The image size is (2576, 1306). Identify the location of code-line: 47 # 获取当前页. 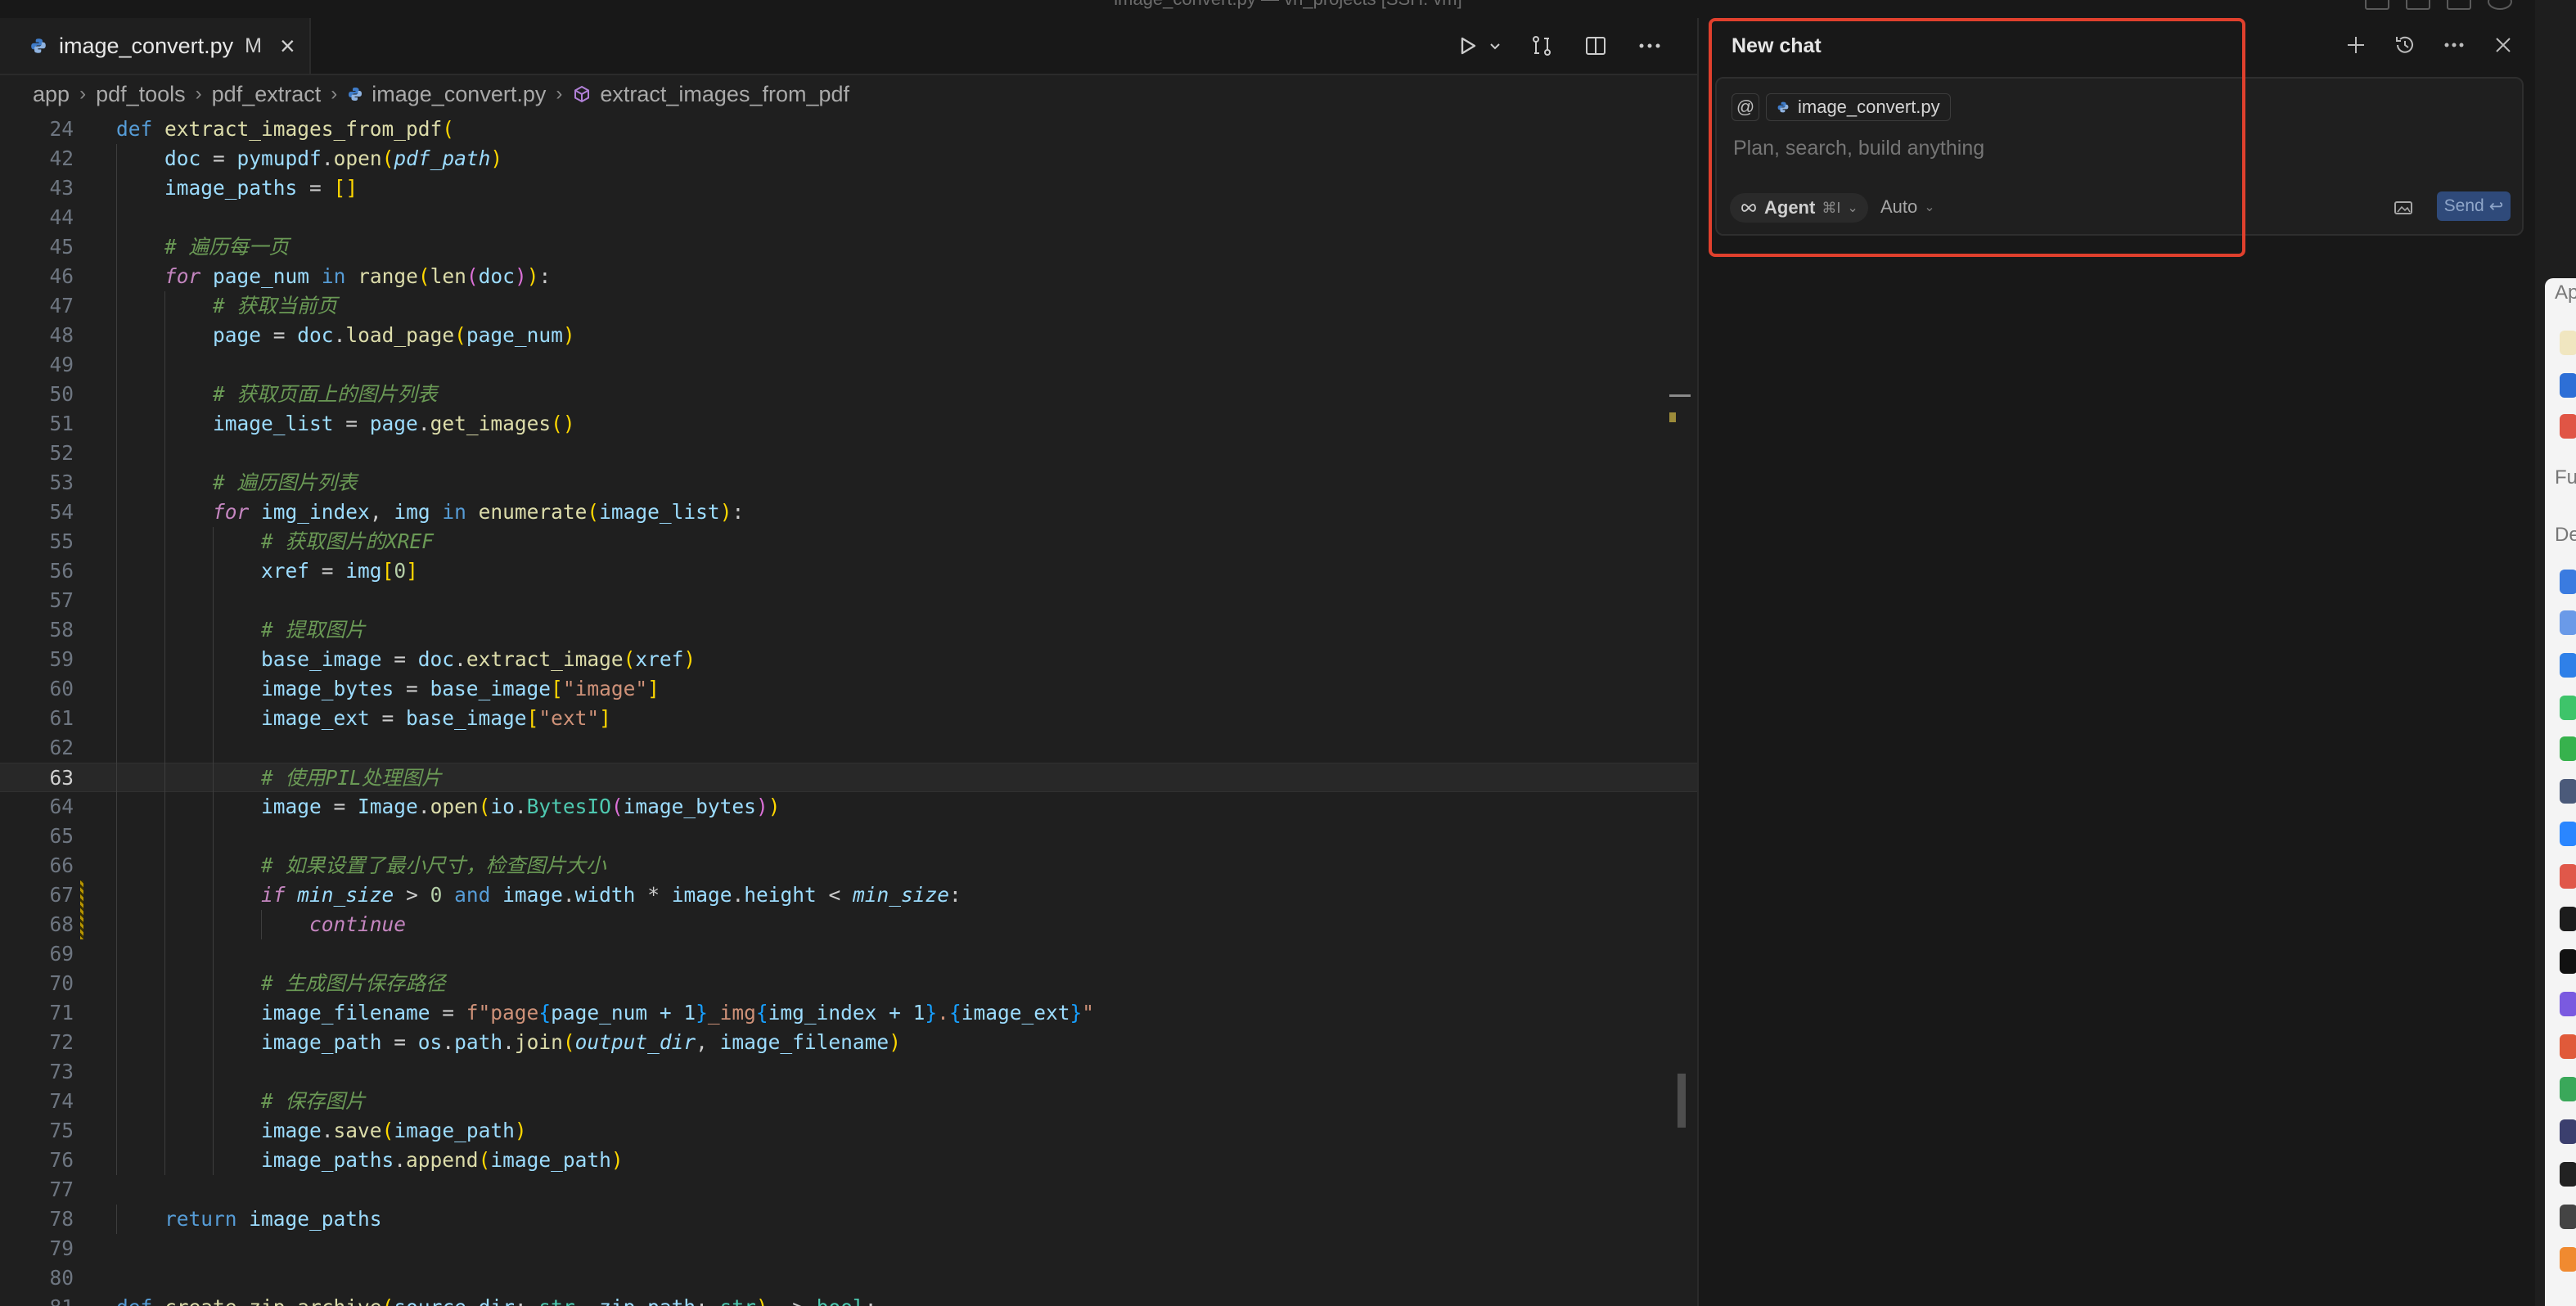
(849, 306).